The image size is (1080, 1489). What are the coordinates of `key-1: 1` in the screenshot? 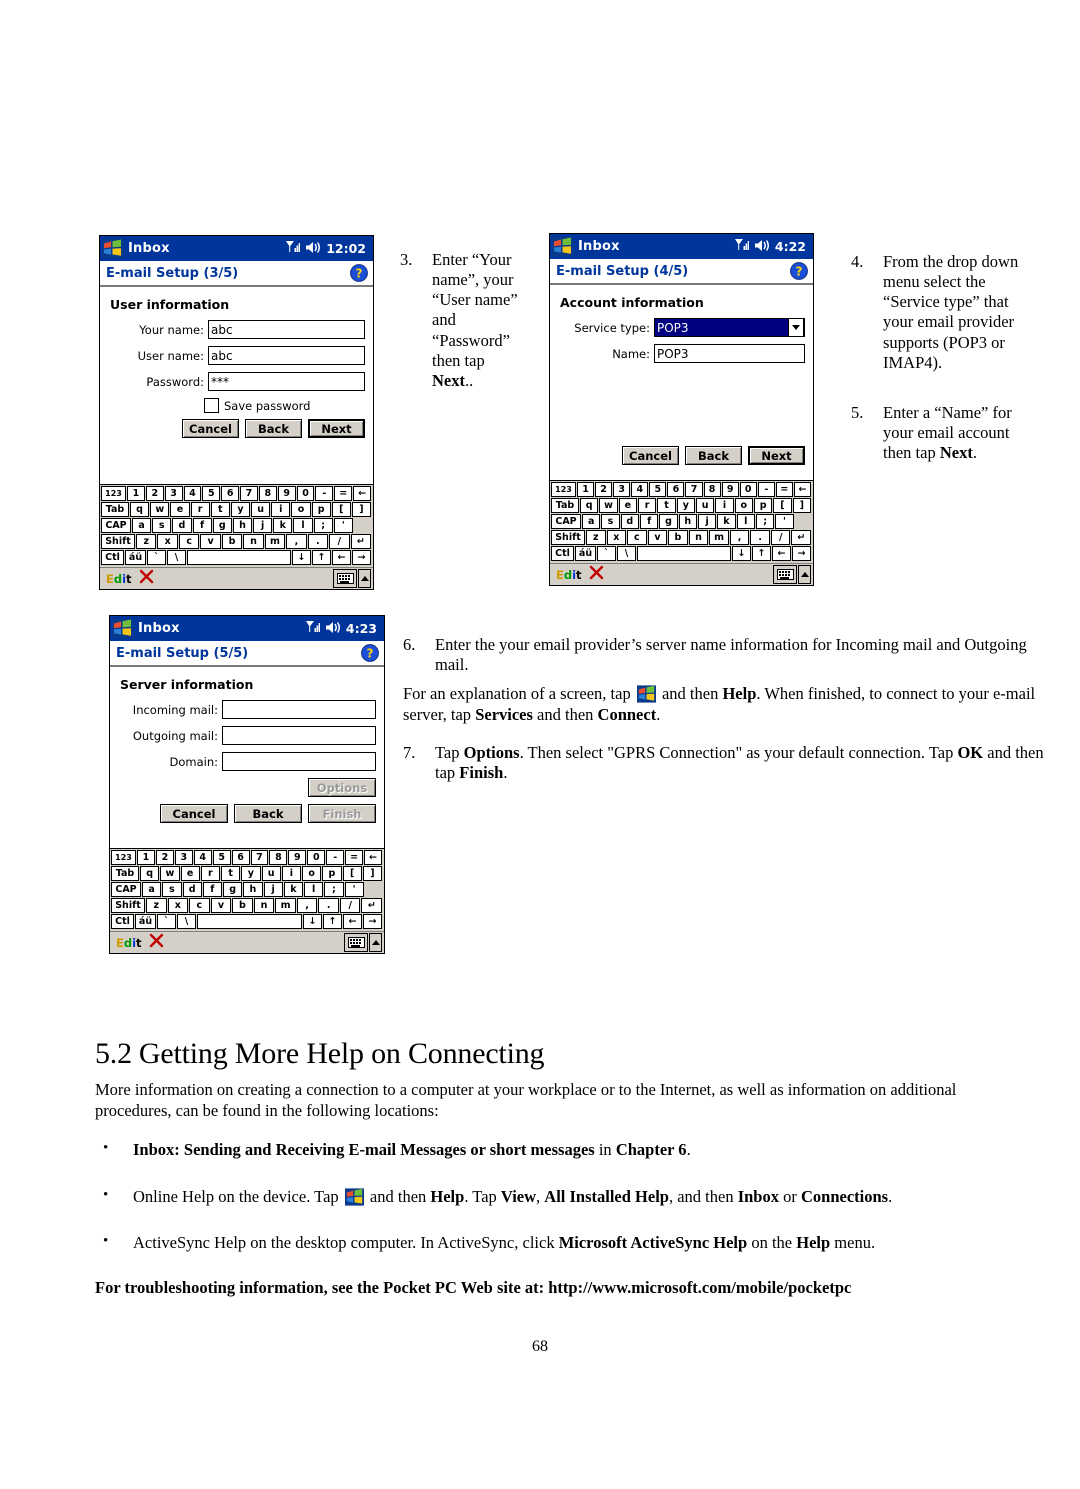 It's located at (146, 857).